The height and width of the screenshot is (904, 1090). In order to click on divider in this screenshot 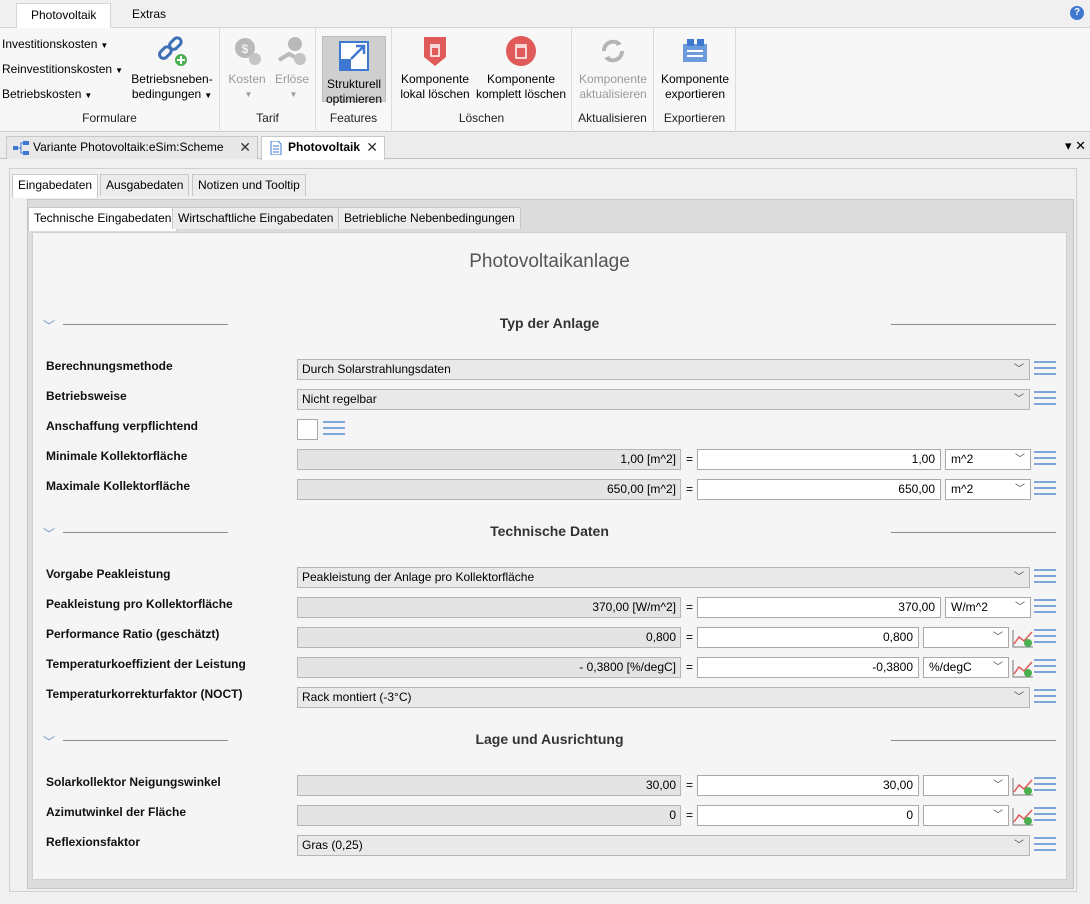, I will do `click(973, 324)`.